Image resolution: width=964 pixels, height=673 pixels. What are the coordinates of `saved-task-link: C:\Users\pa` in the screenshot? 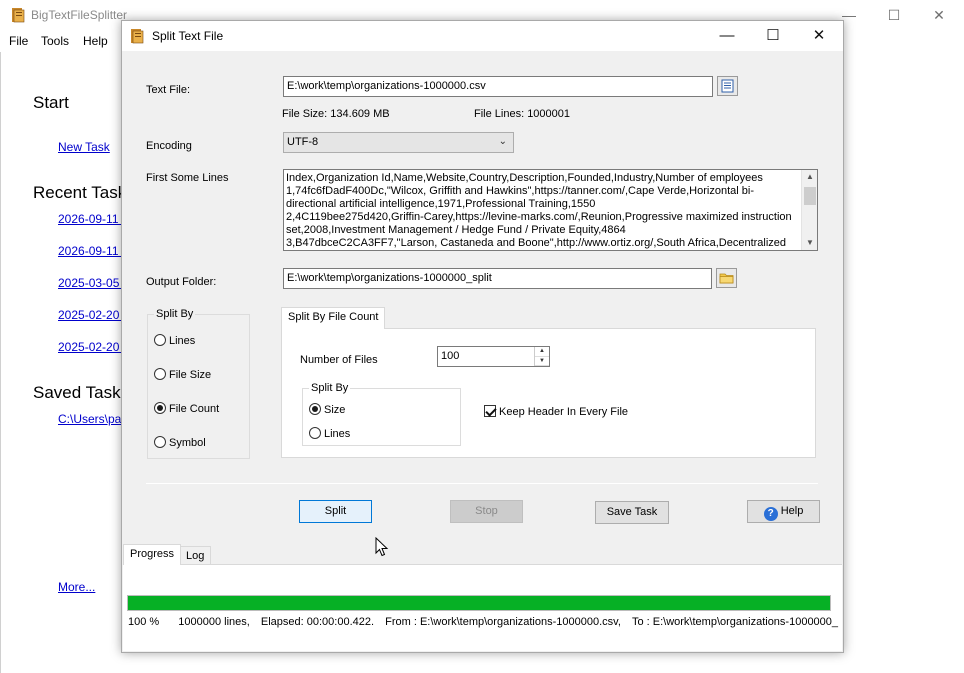 It's located at (89, 419).